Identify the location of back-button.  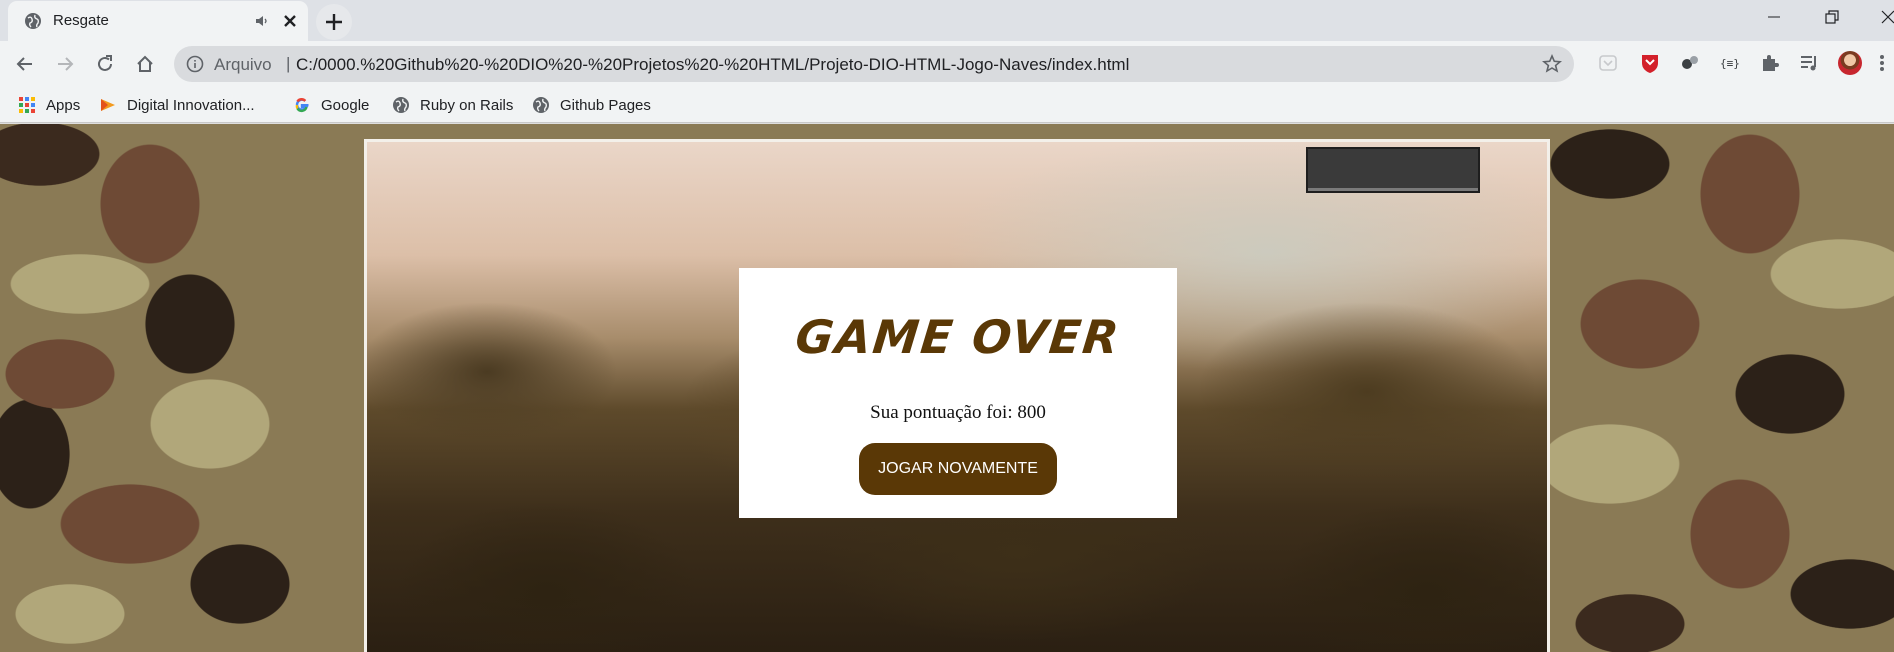
(25, 64).